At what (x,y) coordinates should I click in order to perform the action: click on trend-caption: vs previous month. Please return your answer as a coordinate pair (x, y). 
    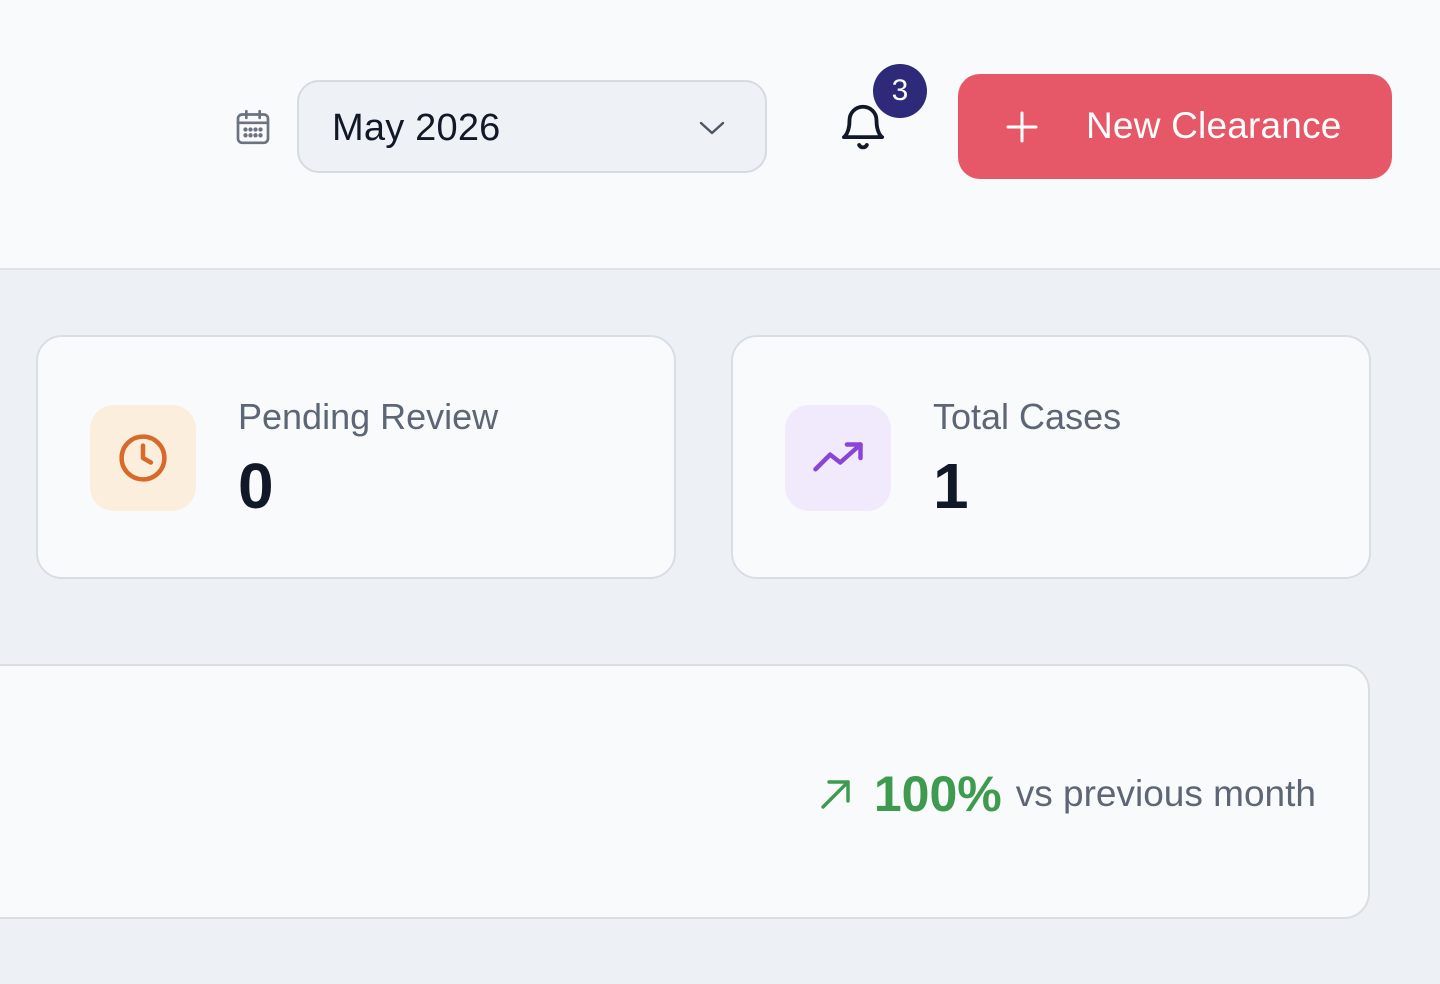
    Looking at the image, I should click on (1165, 793).